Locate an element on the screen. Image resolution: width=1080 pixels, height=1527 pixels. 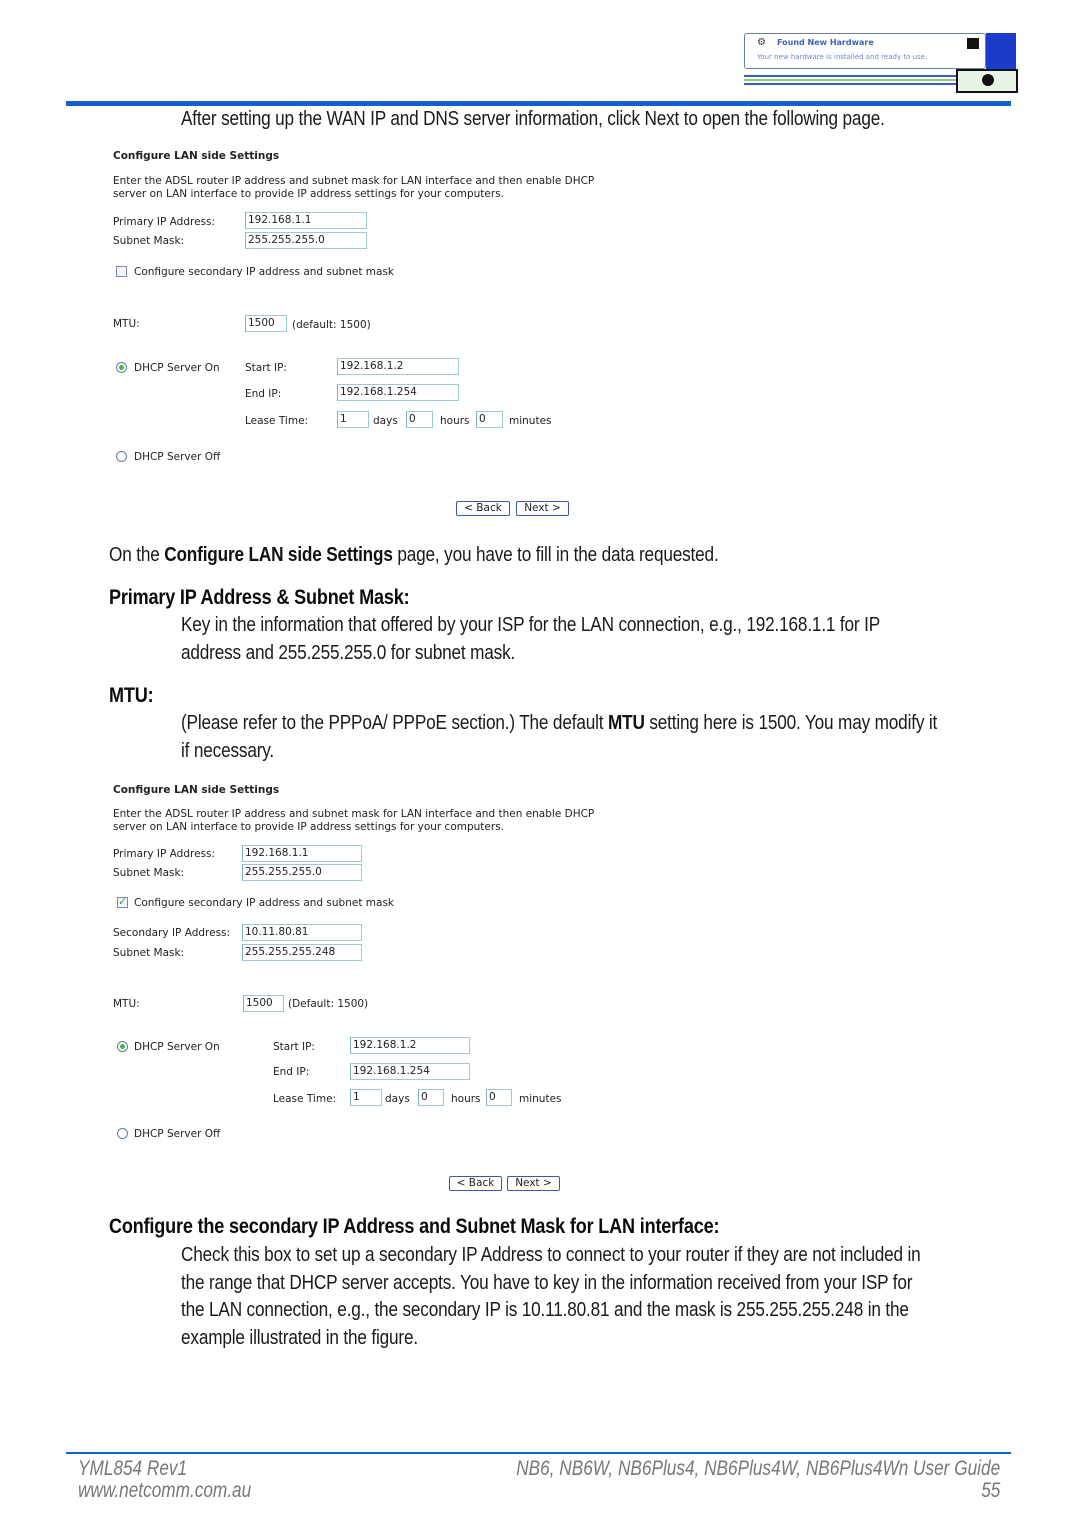
secondary-ip-label: Secondary IP Address: is located at coordinates (172, 933).